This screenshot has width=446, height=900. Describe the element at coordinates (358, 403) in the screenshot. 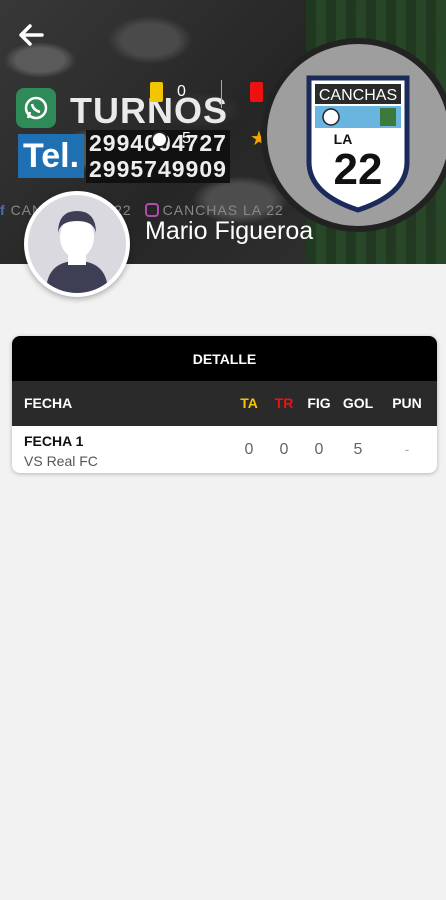

I see `column-header-gol: GOL` at that location.